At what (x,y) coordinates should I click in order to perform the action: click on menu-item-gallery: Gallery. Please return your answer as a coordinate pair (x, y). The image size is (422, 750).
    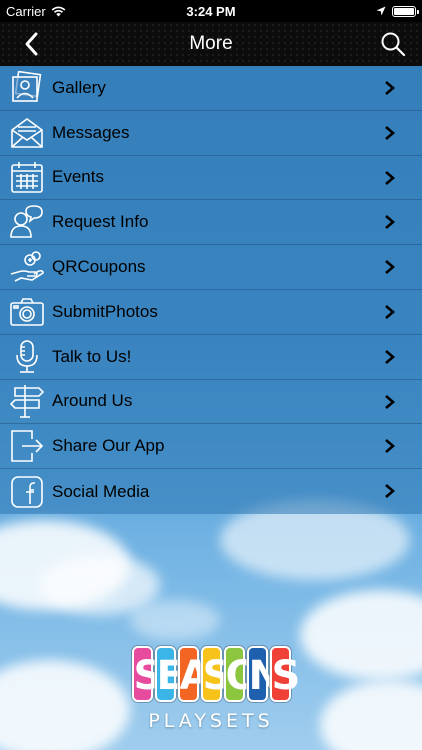
    Looking at the image, I should click on (211, 88).